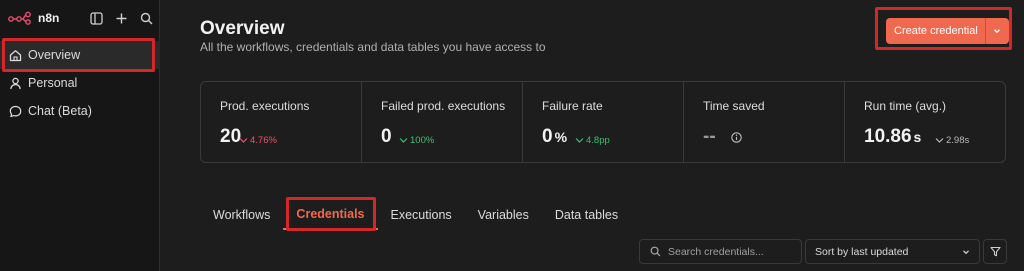 The image size is (1024, 271). Describe the element at coordinates (503, 215) in the screenshot. I see `tab-variables: Variables` at that location.